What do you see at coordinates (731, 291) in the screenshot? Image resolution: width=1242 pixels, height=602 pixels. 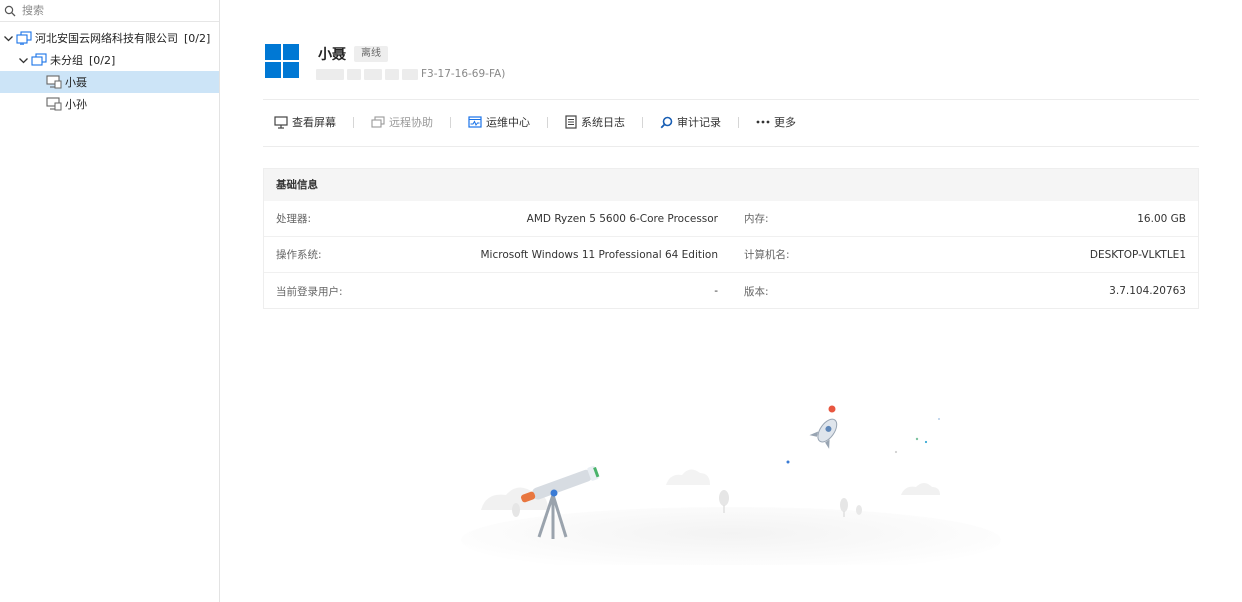 I see `info-row: 当前登录用户: - 版本: 3.7.104.20763` at bounding box center [731, 291].